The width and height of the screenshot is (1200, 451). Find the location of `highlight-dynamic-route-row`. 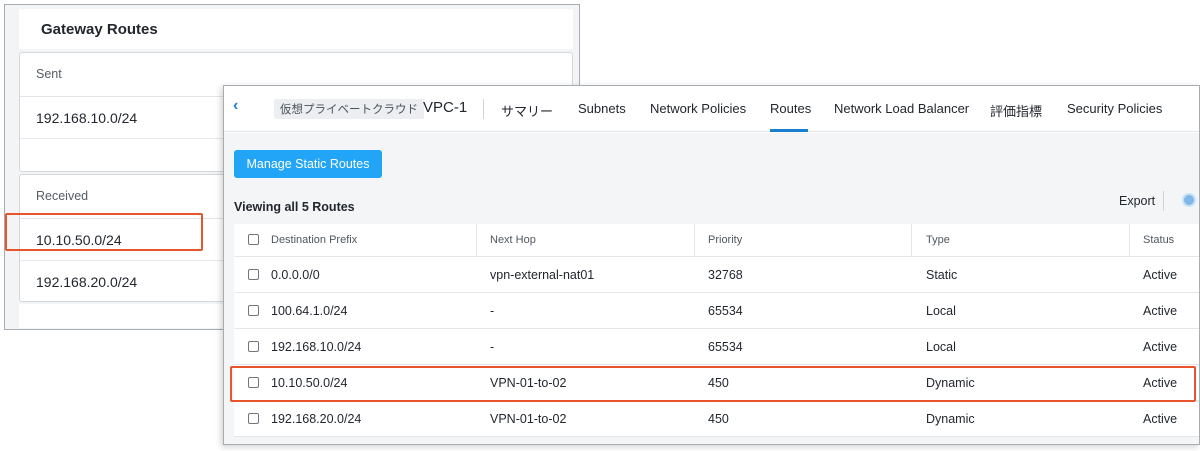

highlight-dynamic-route-row is located at coordinates (713, 384).